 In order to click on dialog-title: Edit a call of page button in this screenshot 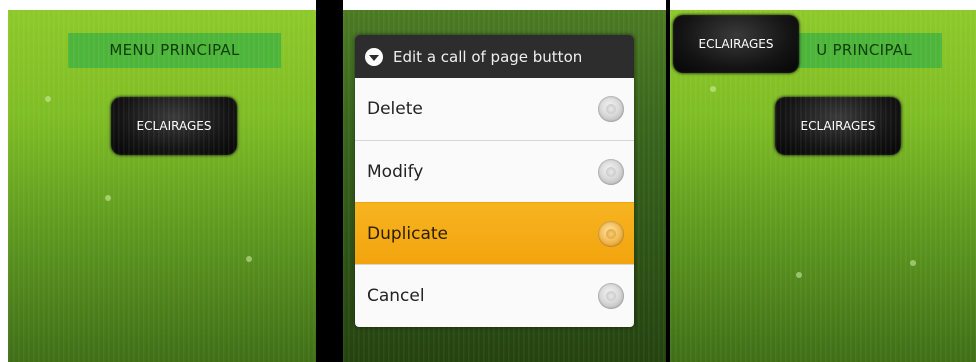, I will do `click(488, 56)`.